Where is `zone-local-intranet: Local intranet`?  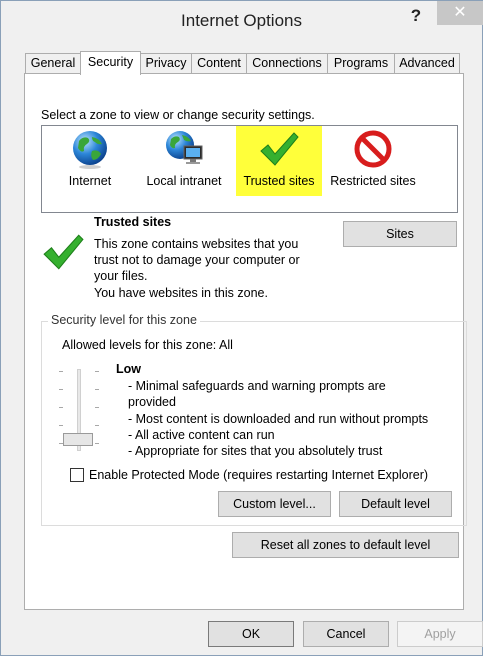 zone-local-intranet: Local intranet is located at coordinates (184, 161).